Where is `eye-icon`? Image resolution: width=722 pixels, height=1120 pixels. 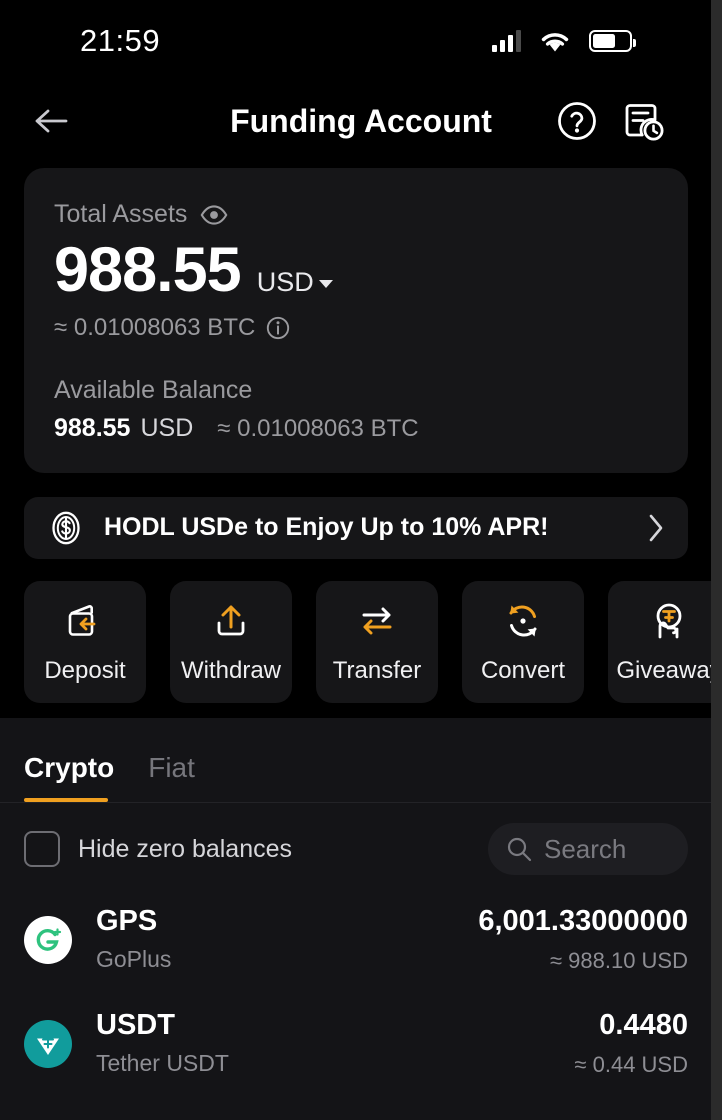 eye-icon is located at coordinates (214, 214).